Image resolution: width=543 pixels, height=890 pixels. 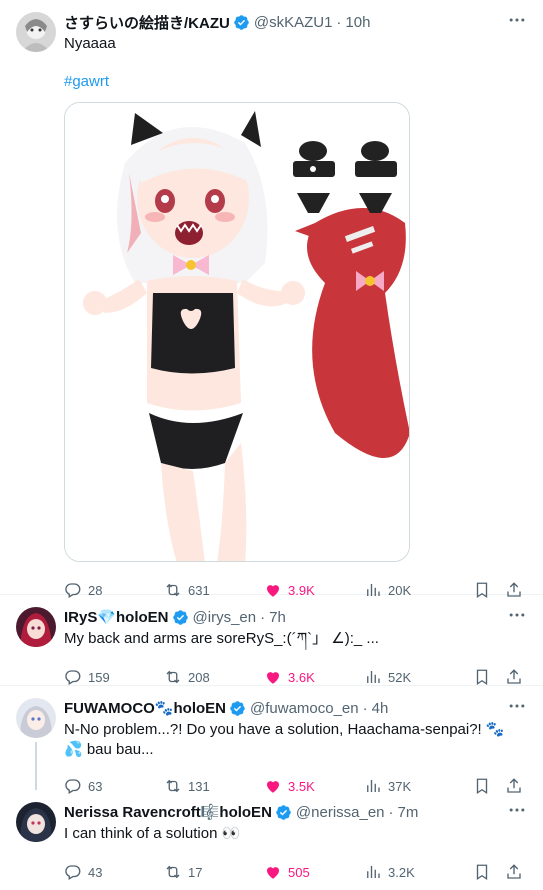 I want to click on like-count: 3.6K, so click(x=301, y=677).